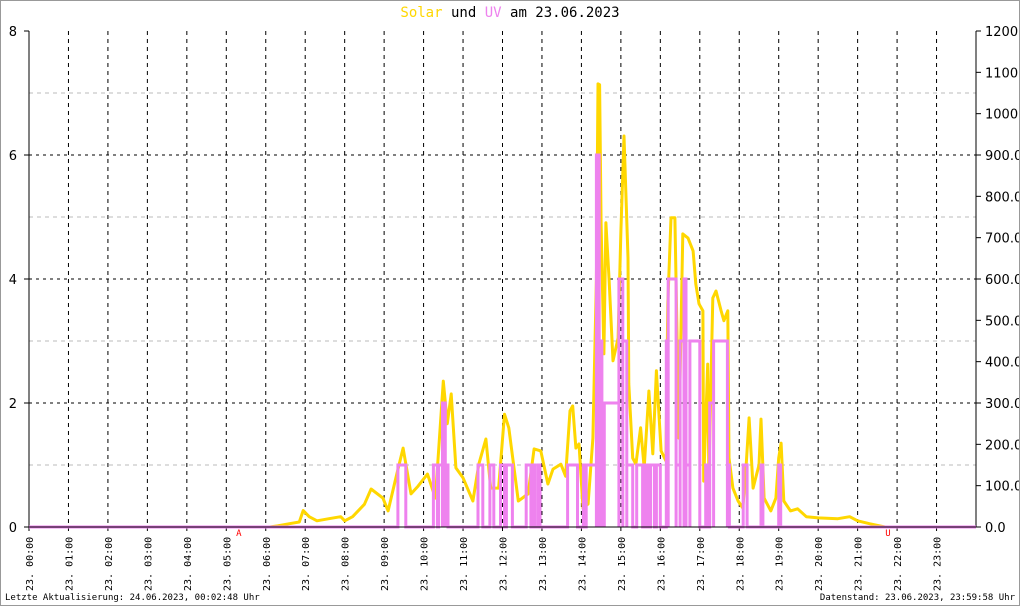 This screenshot has width=1020, height=606. I want to click on x-tick-label: 23. 08:00, so click(346, 564).